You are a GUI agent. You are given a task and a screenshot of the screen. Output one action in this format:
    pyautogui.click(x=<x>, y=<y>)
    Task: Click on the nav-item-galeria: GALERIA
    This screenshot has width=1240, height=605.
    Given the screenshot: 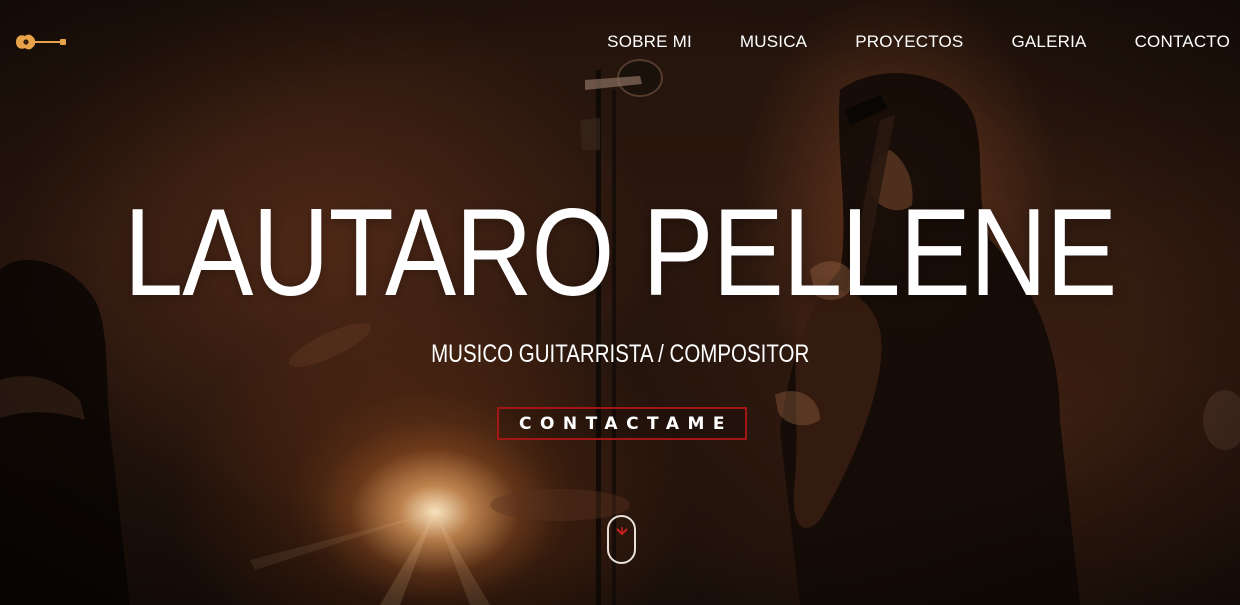 What is the action you would take?
    pyautogui.click(x=1048, y=42)
    